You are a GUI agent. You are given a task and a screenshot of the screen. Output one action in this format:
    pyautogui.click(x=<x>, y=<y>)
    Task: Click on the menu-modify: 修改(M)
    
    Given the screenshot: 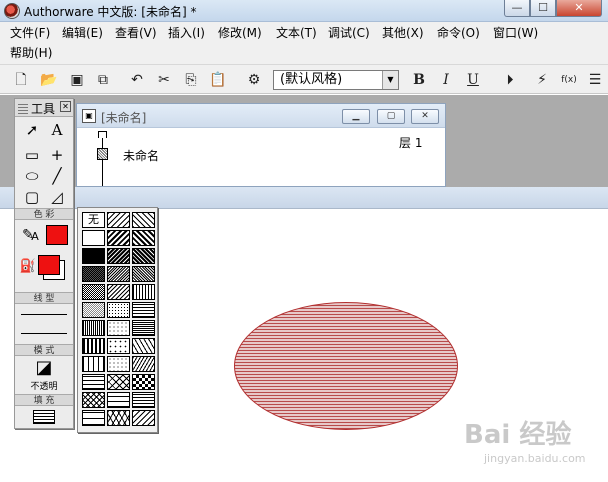 What is the action you would take?
    pyautogui.click(x=240, y=33)
    